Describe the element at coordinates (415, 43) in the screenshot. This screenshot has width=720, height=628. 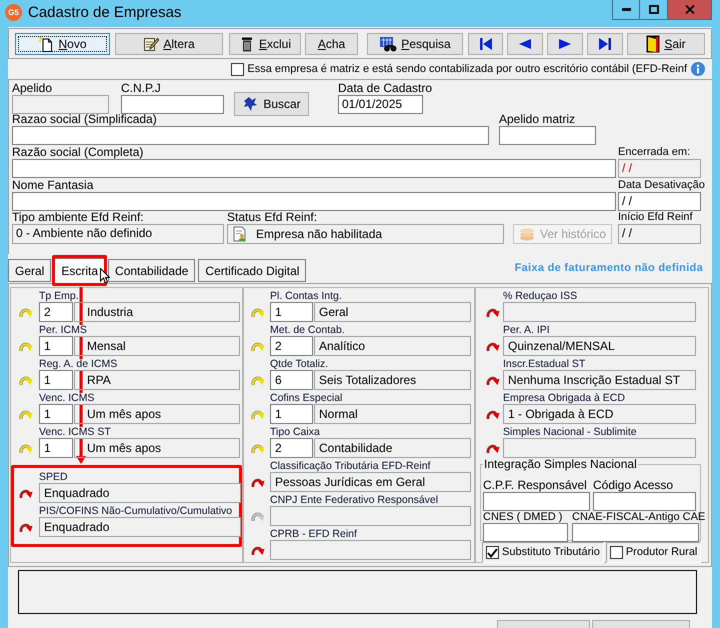
I see `search-button: Pesquisa` at that location.